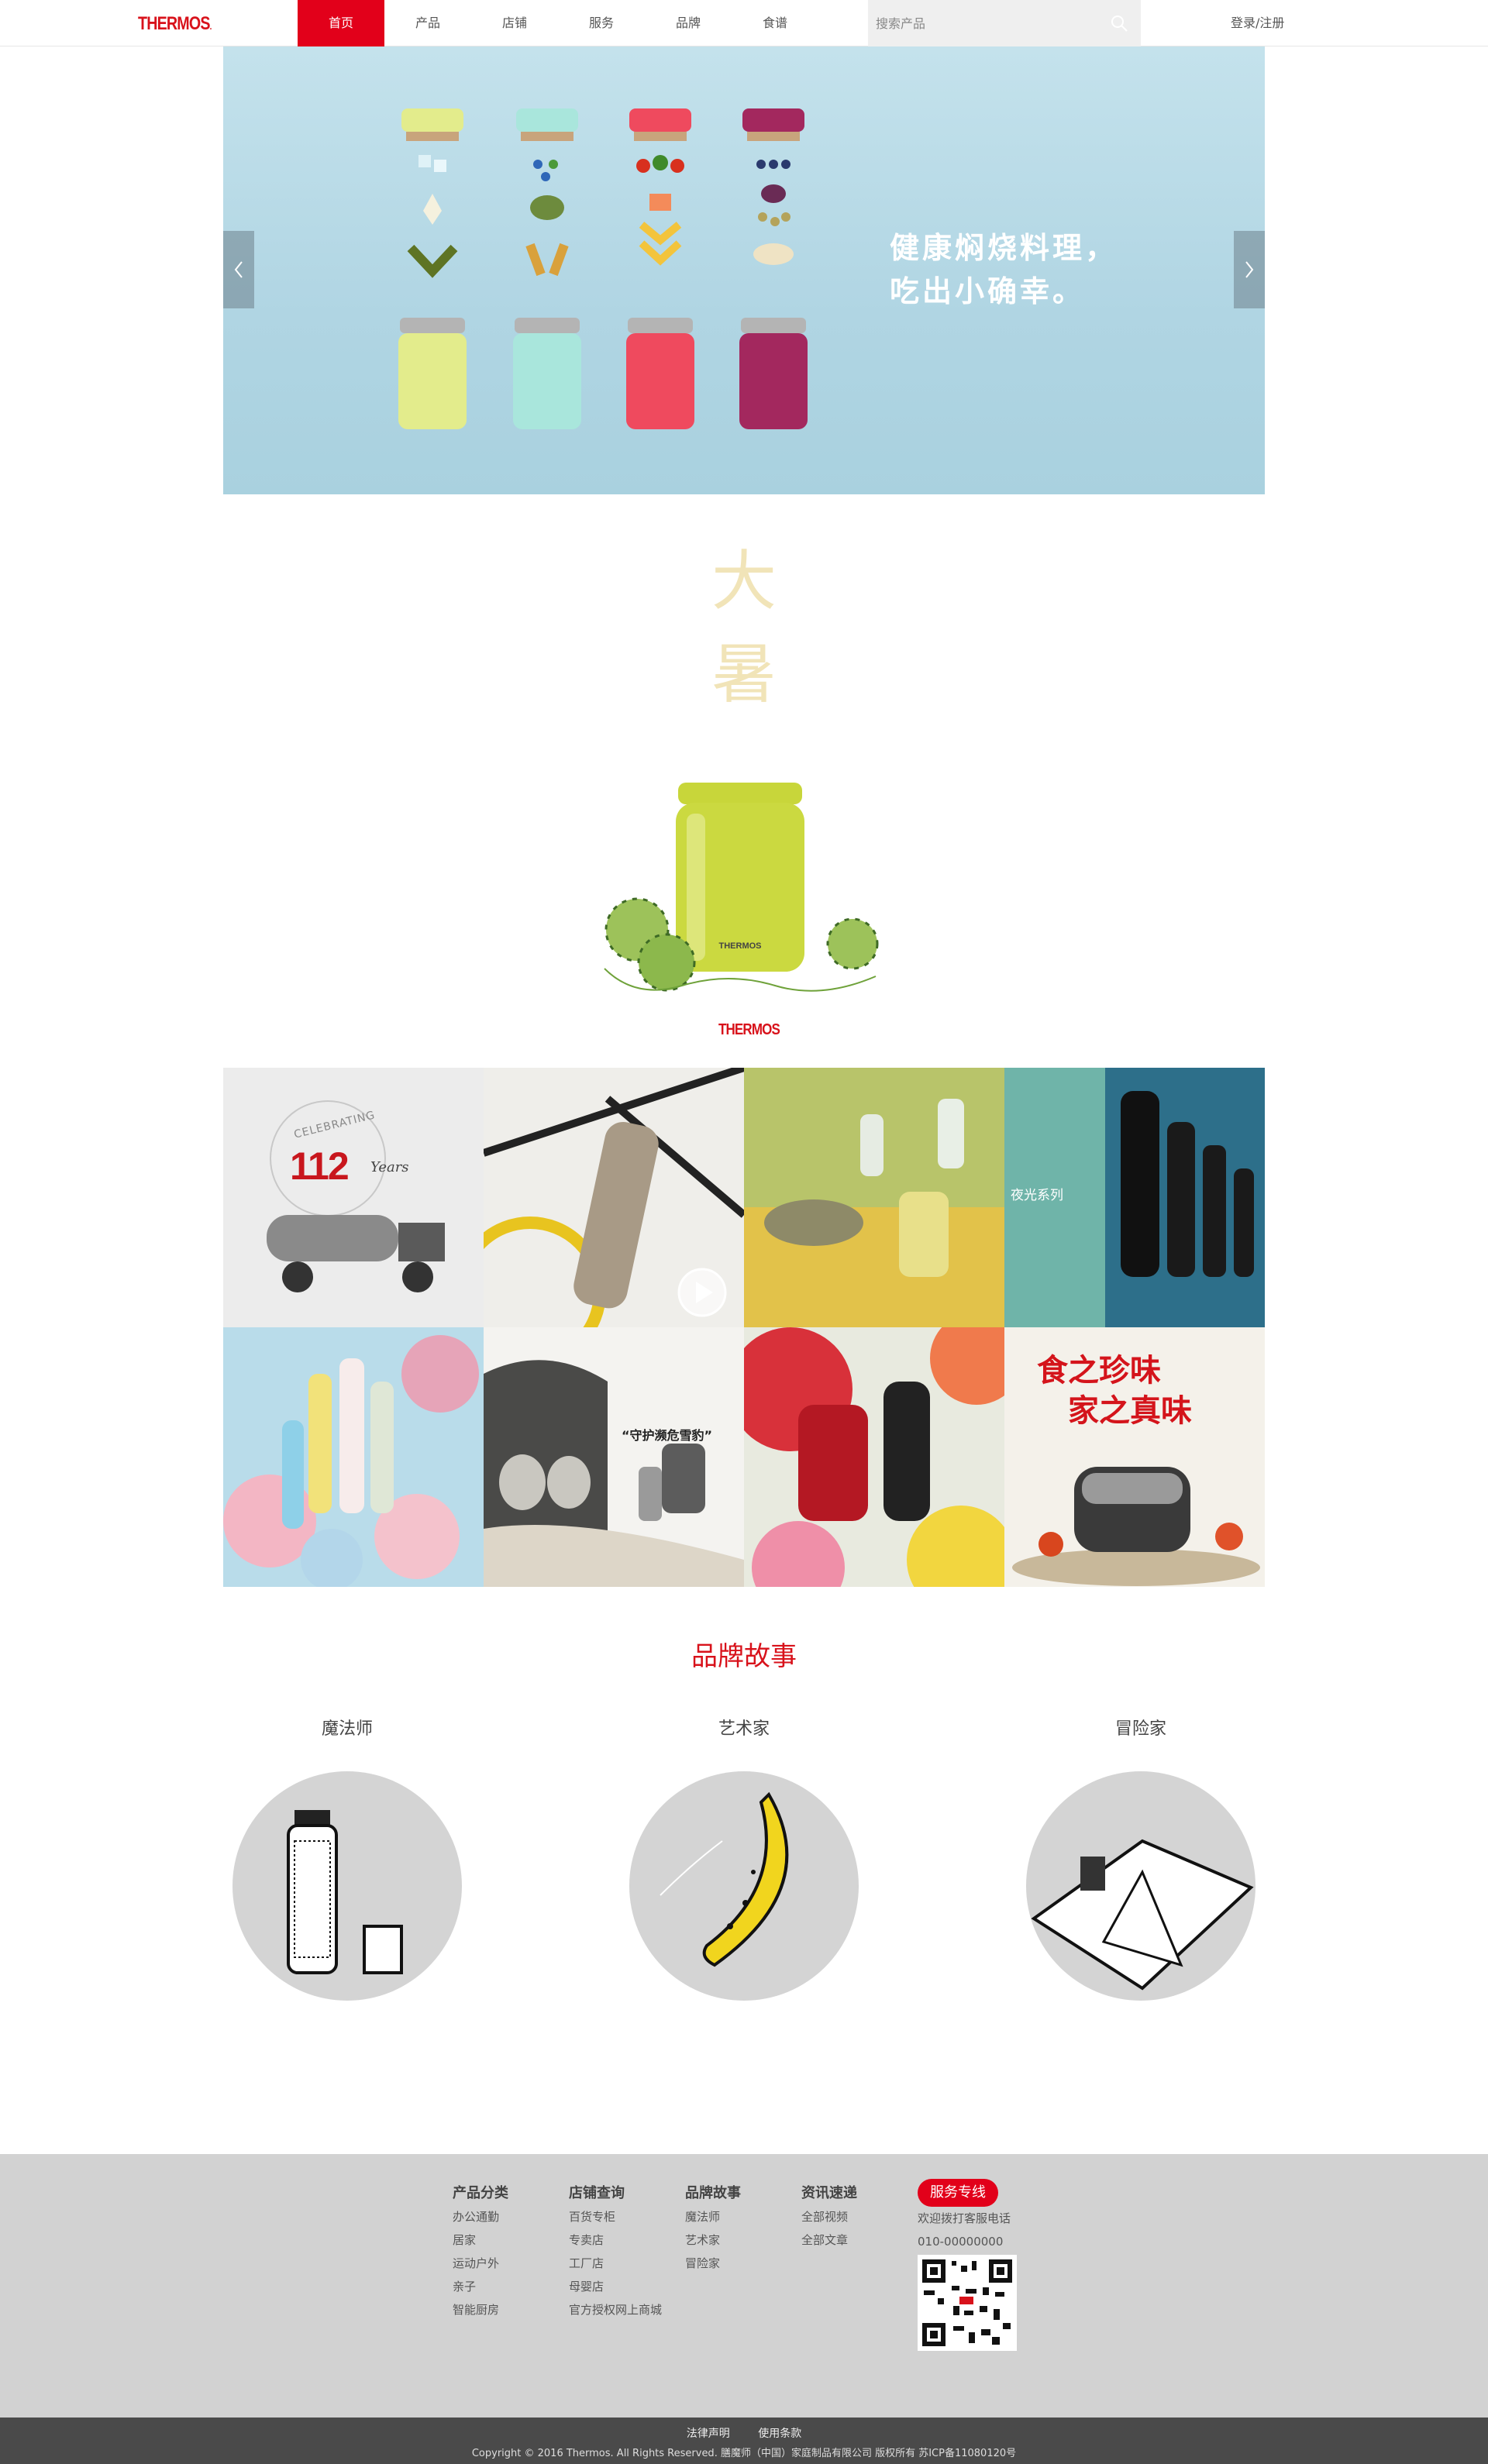 The width and height of the screenshot is (1488, 2464). I want to click on calligraphy-char-1: 大, so click(744, 581).